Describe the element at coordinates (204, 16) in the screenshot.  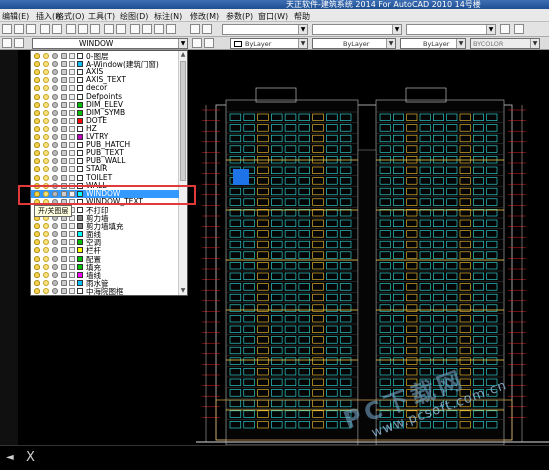
I see `menu-modify: 修改(M)` at that location.